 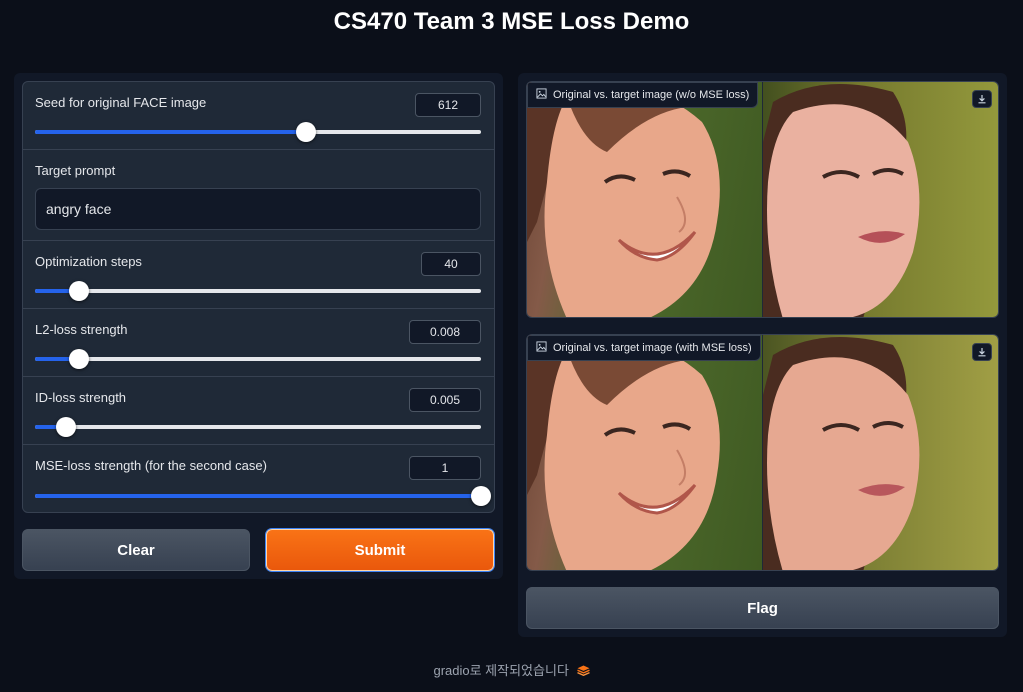 What do you see at coordinates (263, 496) in the screenshot?
I see `mse-slider` at bounding box center [263, 496].